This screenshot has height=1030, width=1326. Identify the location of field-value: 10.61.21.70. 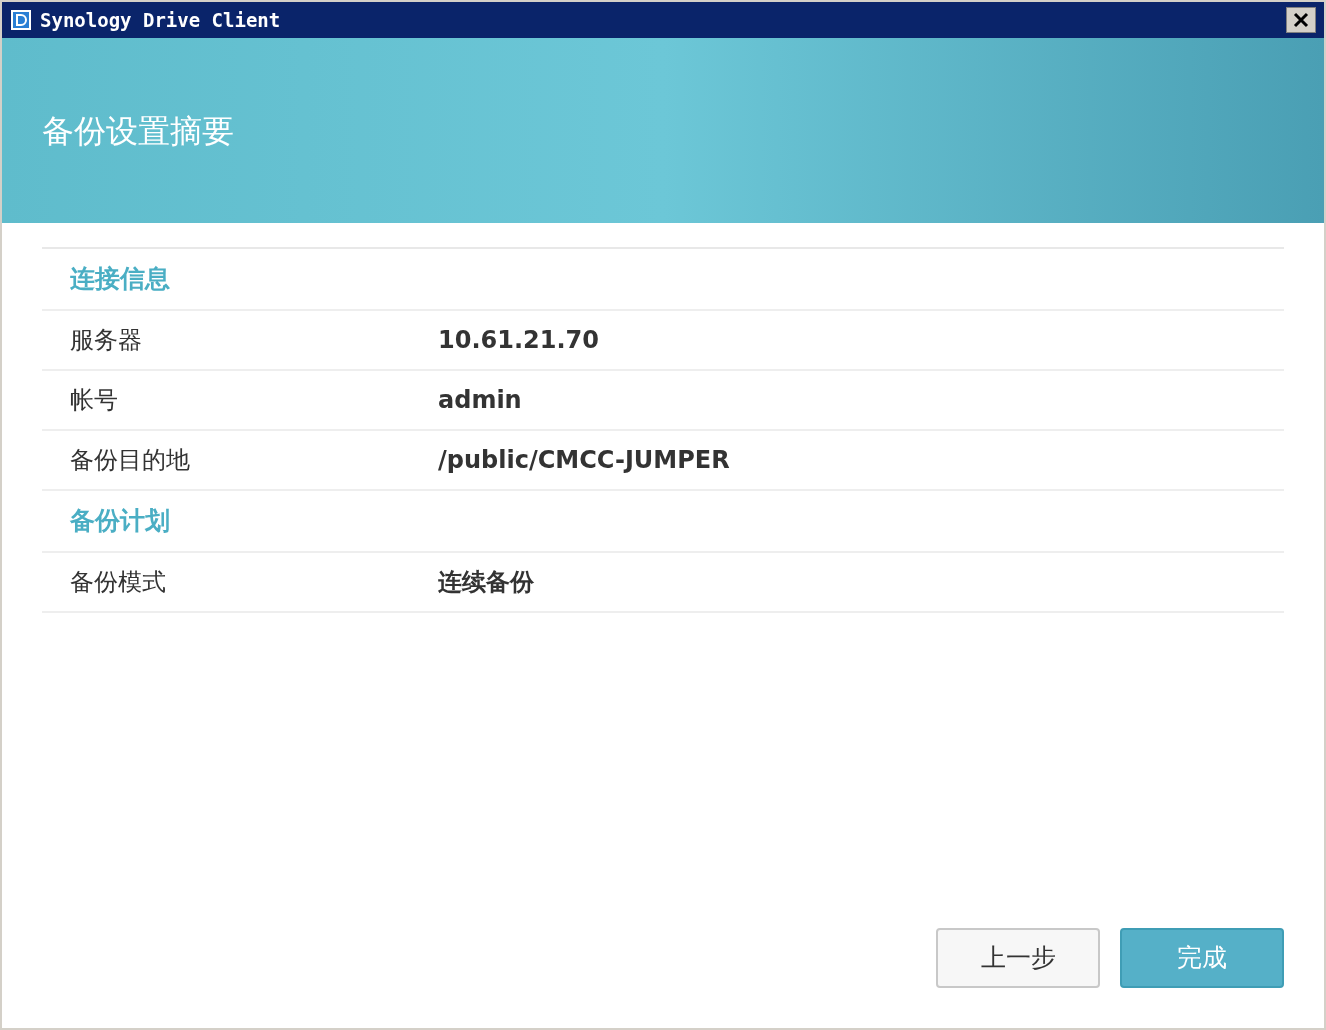
(518, 340).